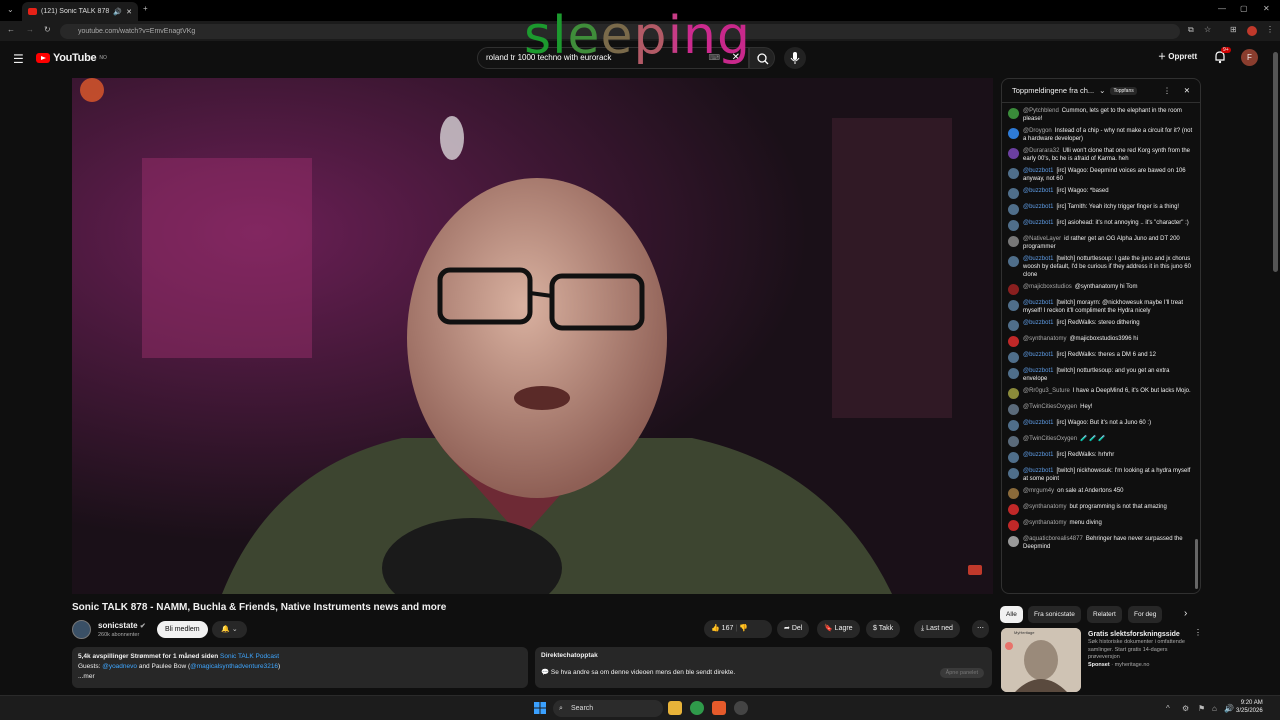  I want to click on windows-start-icon, so click(540, 708).